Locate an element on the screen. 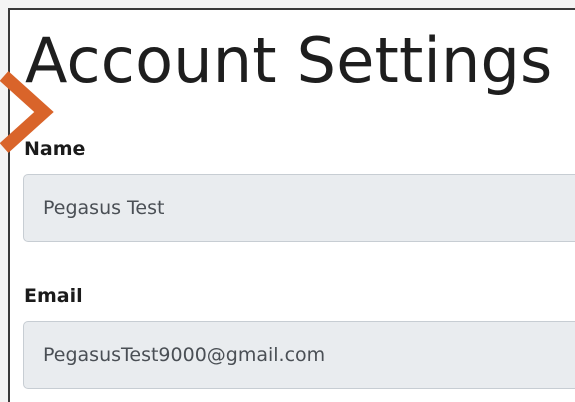 The width and height of the screenshot is (575, 402). name-label: Name is located at coordinates (55, 149).